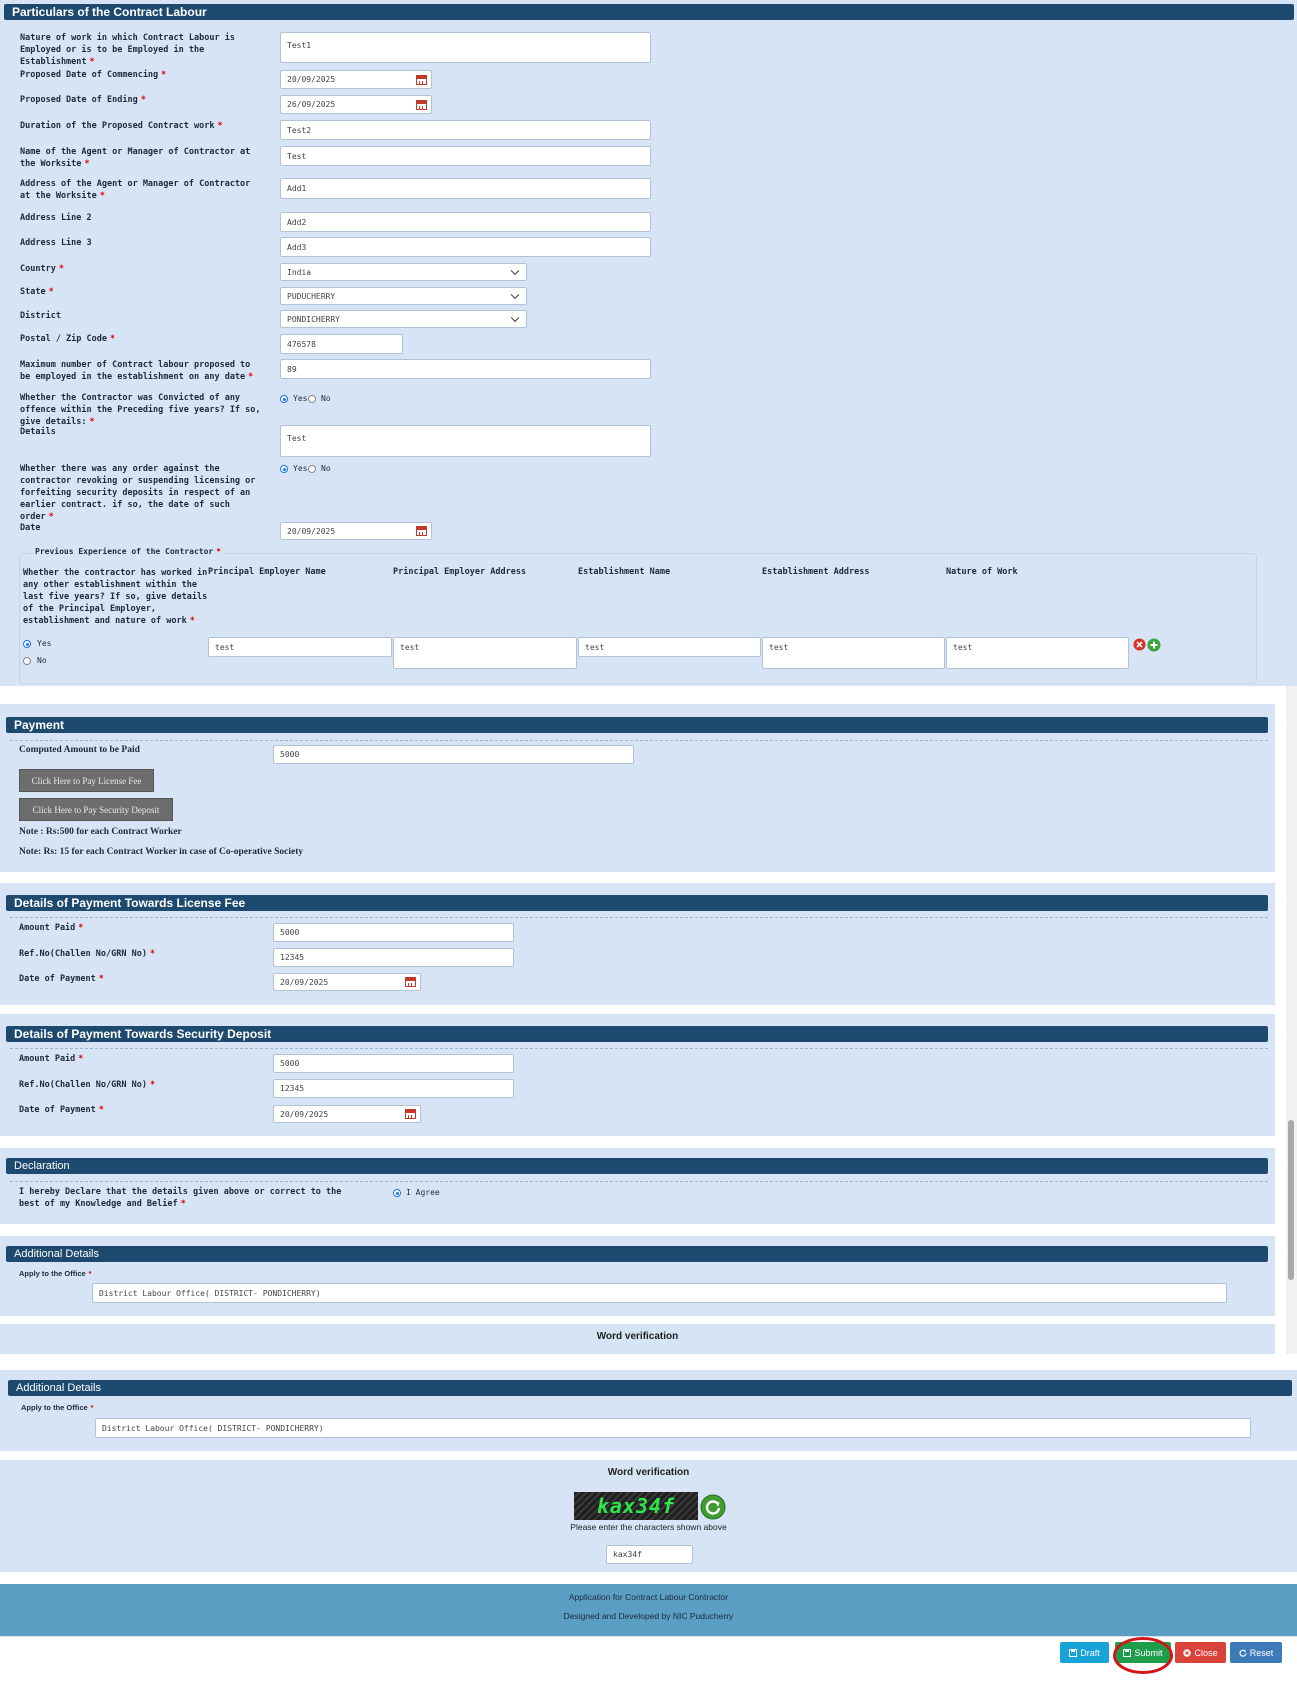 The width and height of the screenshot is (1297, 1690). What do you see at coordinates (86, 780) in the screenshot?
I see `pay-license-fee-button: Click Here to Pay License Fee` at bounding box center [86, 780].